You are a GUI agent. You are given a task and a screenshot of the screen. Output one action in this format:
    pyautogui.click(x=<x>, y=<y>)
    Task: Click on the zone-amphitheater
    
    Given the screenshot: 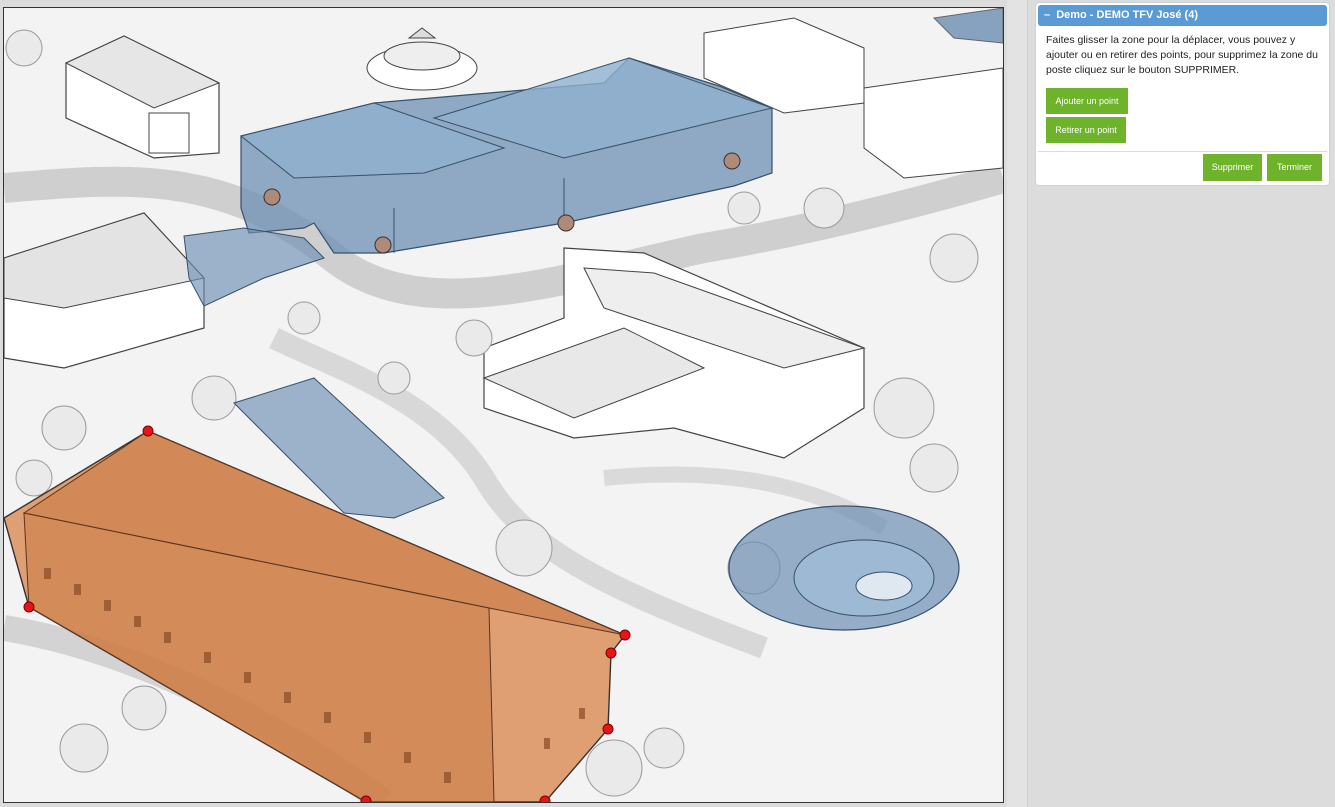 What is the action you would take?
    pyautogui.click(x=844, y=568)
    